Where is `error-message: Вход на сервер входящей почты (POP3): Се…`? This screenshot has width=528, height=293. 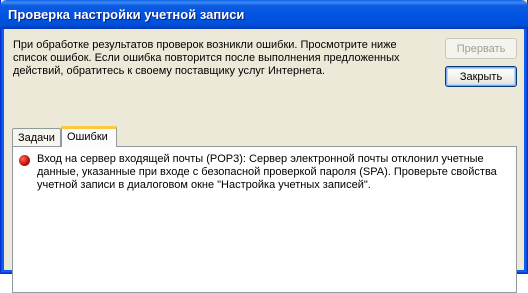
error-message: Вход на сервер входящей почты (POP3): Се… is located at coordinates (267, 172).